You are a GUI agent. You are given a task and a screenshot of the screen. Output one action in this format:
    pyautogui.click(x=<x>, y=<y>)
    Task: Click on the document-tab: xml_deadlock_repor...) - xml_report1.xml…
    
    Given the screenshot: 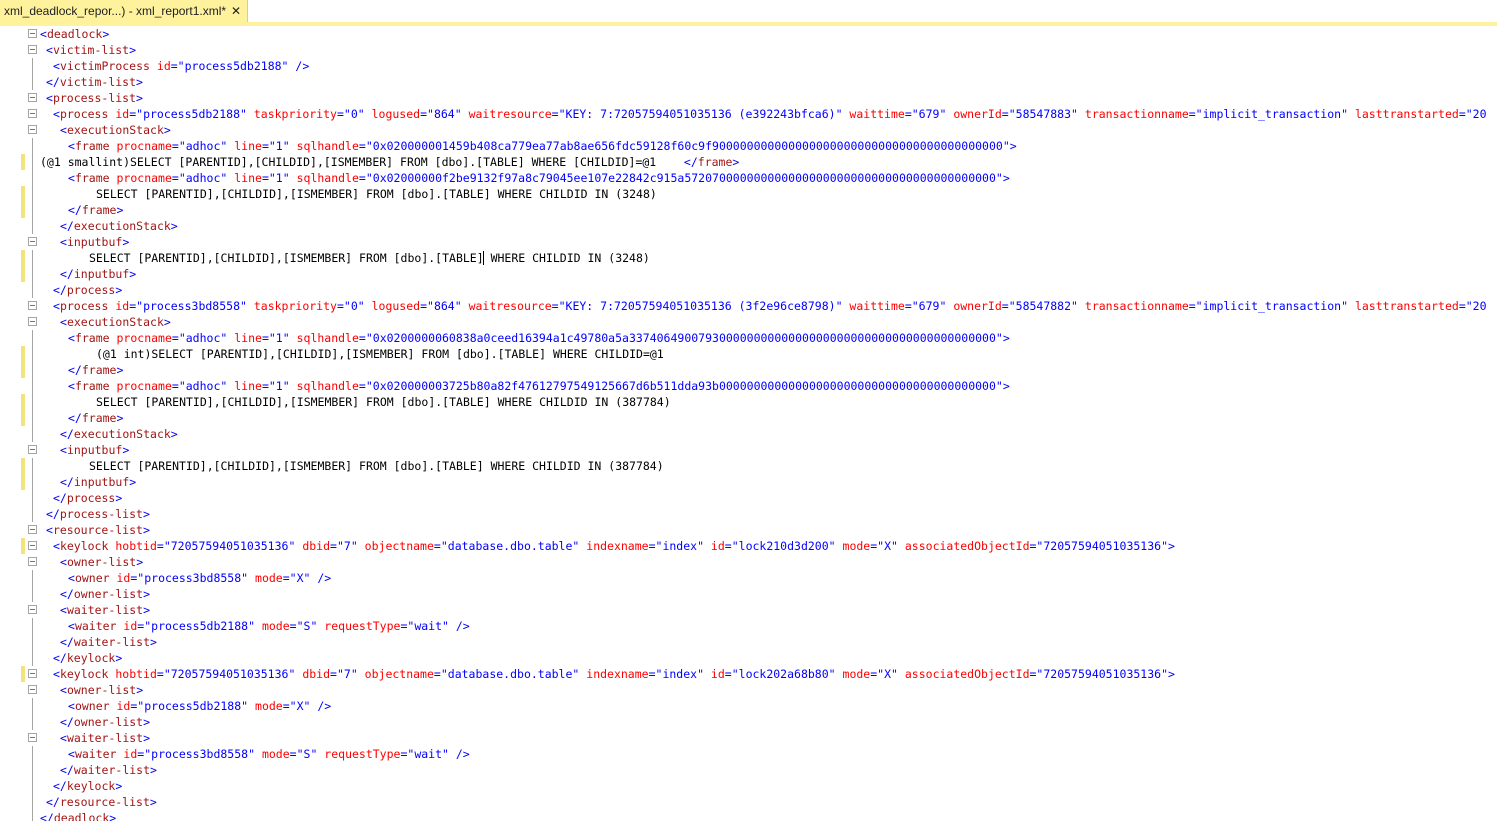 What is the action you would take?
    pyautogui.click(x=124, y=11)
    